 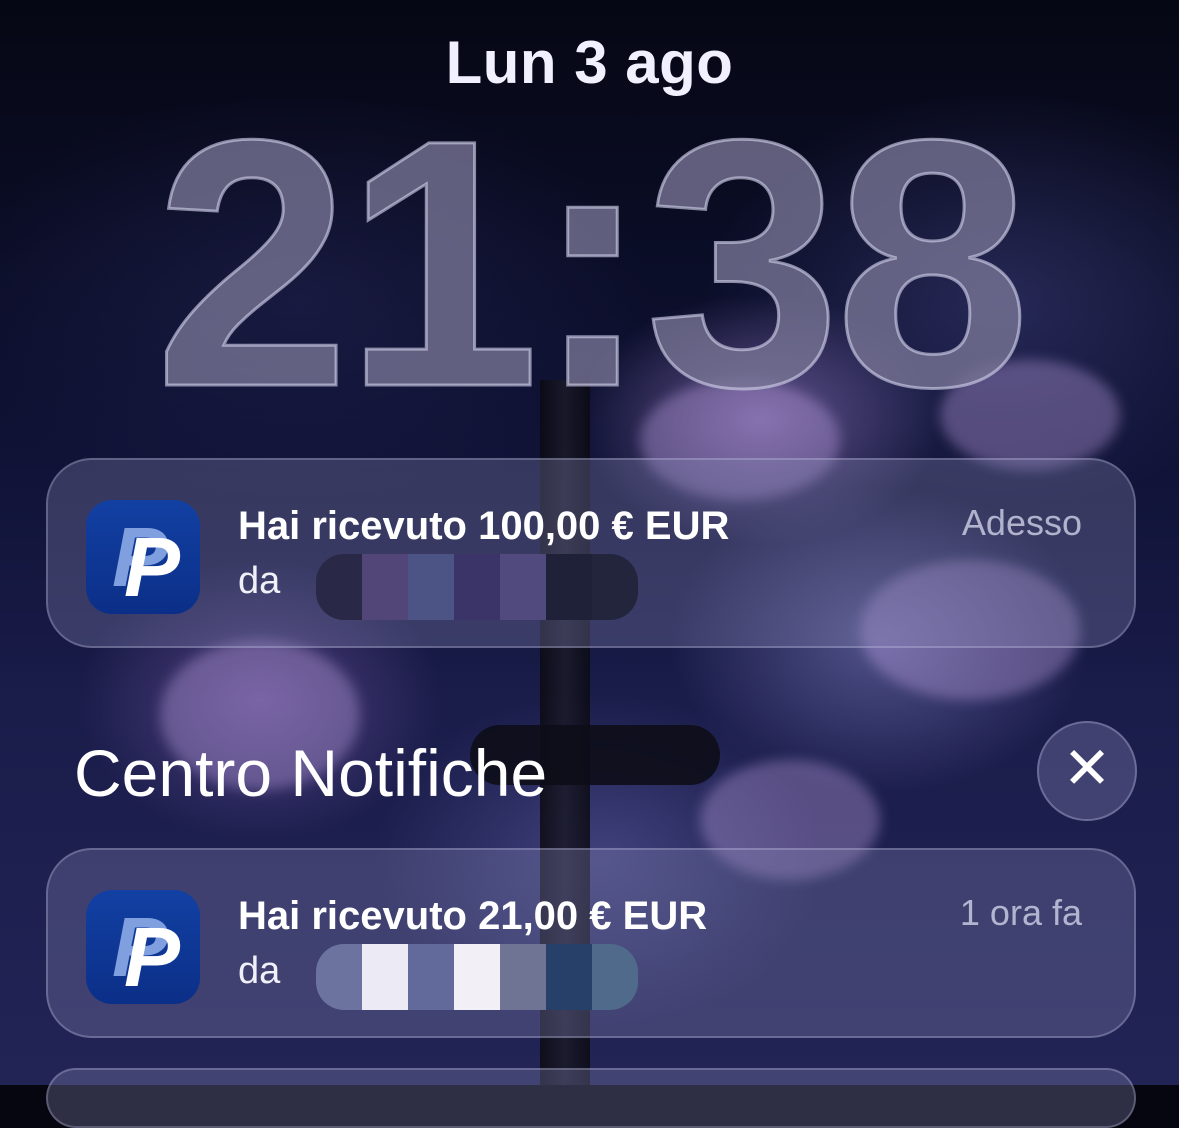 What do you see at coordinates (1087, 771) in the screenshot?
I see `close-icon: ✕` at bounding box center [1087, 771].